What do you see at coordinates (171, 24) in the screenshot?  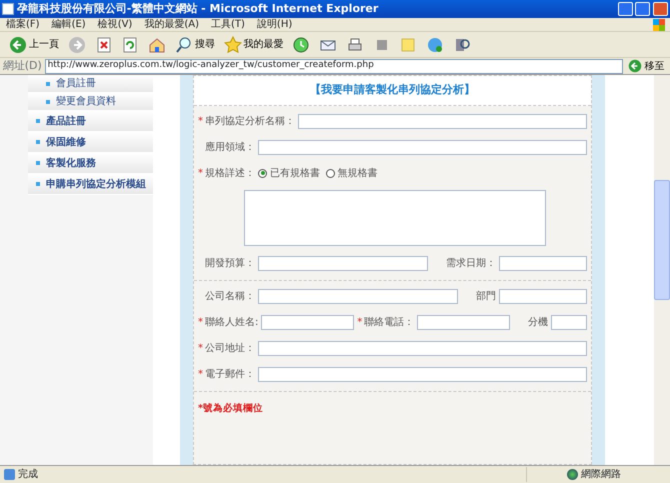 I see `menu-item: 我的最愛(A)` at bounding box center [171, 24].